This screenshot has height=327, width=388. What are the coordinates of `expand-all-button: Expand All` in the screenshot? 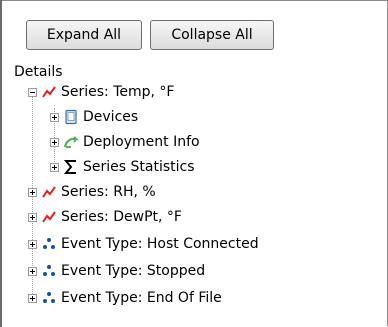 It's located at (84, 35).